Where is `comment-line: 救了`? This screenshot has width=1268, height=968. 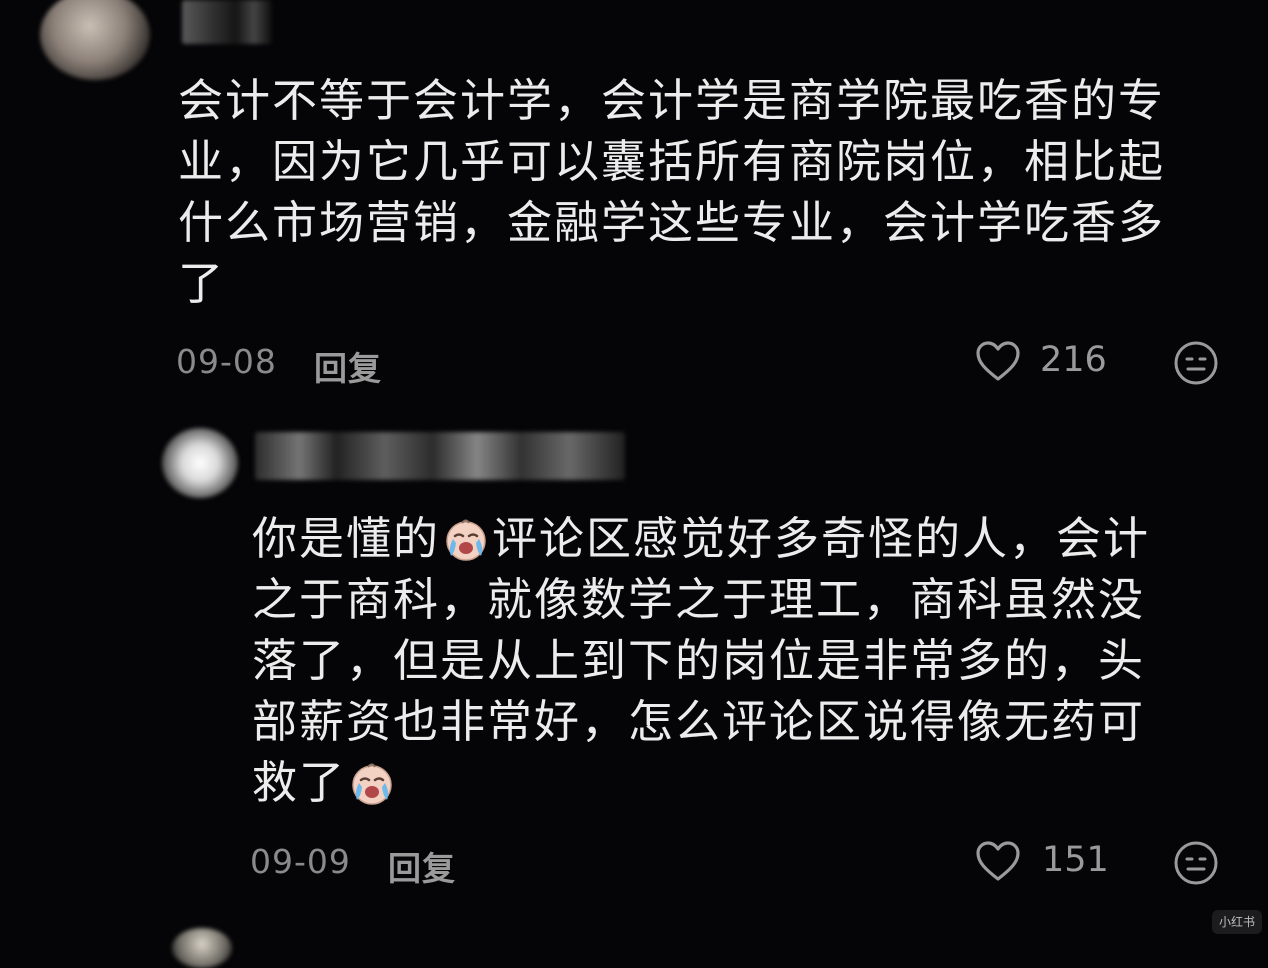
comment-line: 救了 is located at coordinates (701, 782).